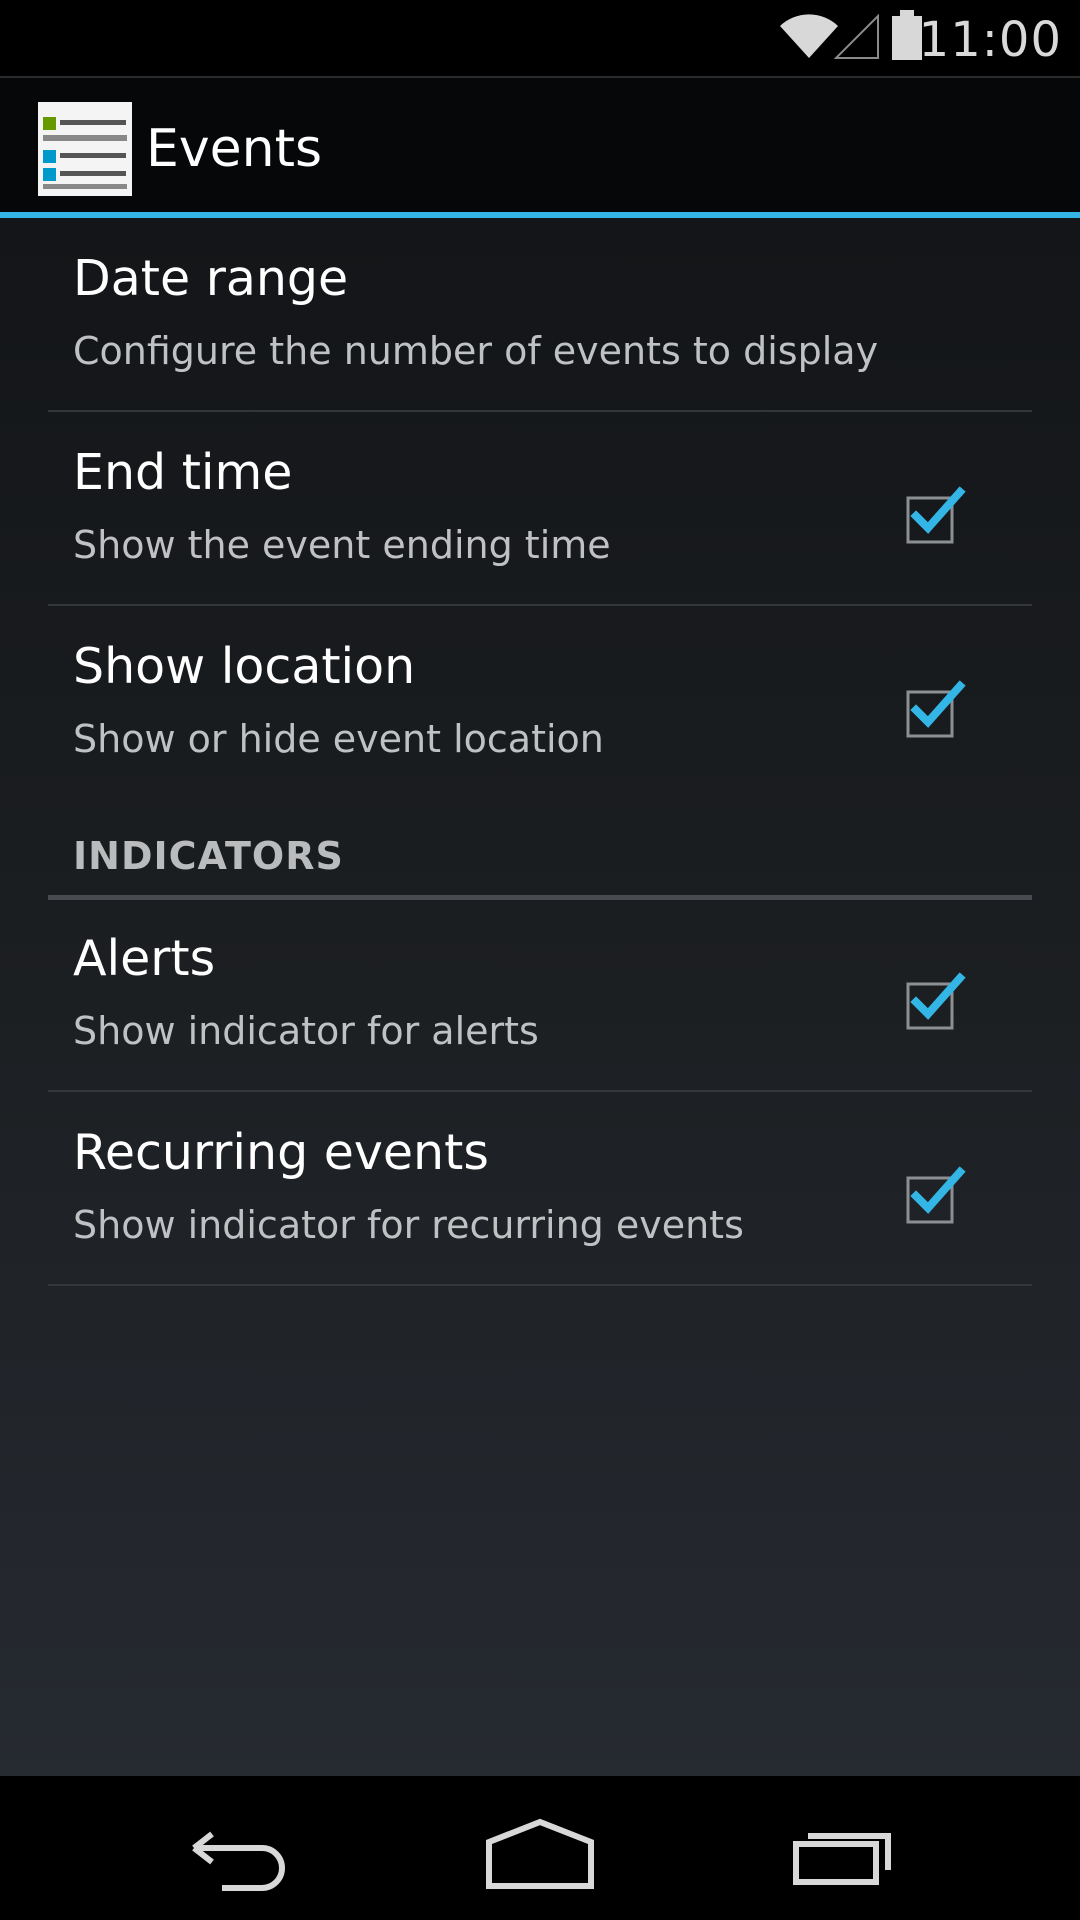  What do you see at coordinates (809, 36) in the screenshot?
I see `wifi-icon` at bounding box center [809, 36].